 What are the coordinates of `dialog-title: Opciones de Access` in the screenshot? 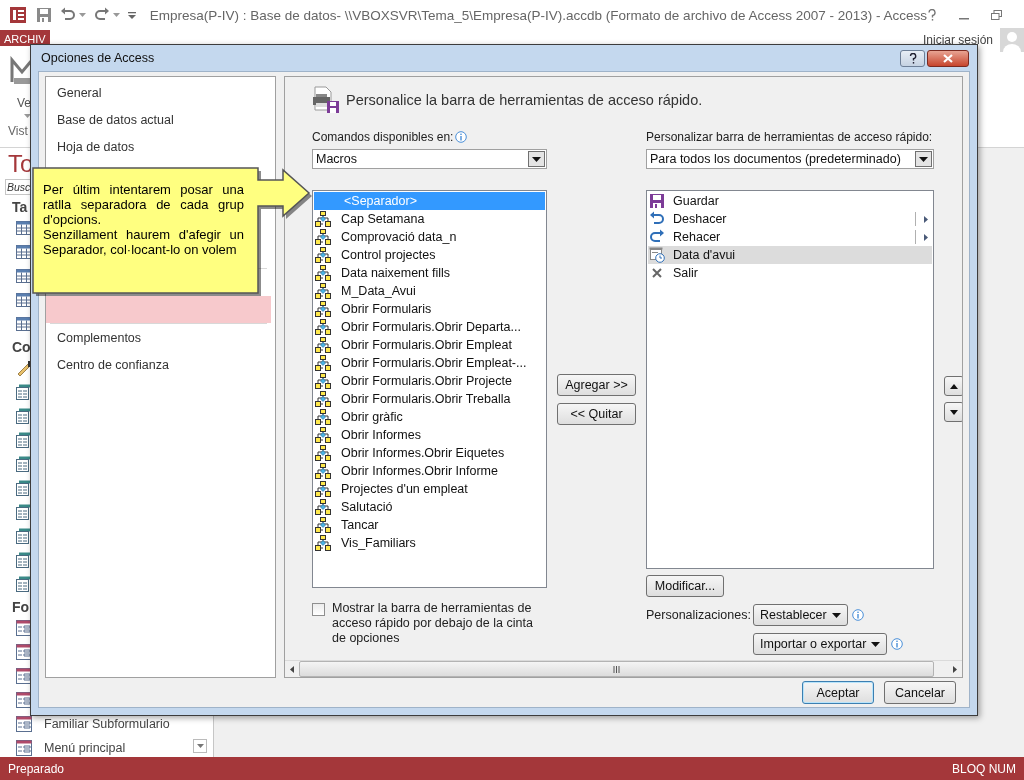 It's located at (98, 58).